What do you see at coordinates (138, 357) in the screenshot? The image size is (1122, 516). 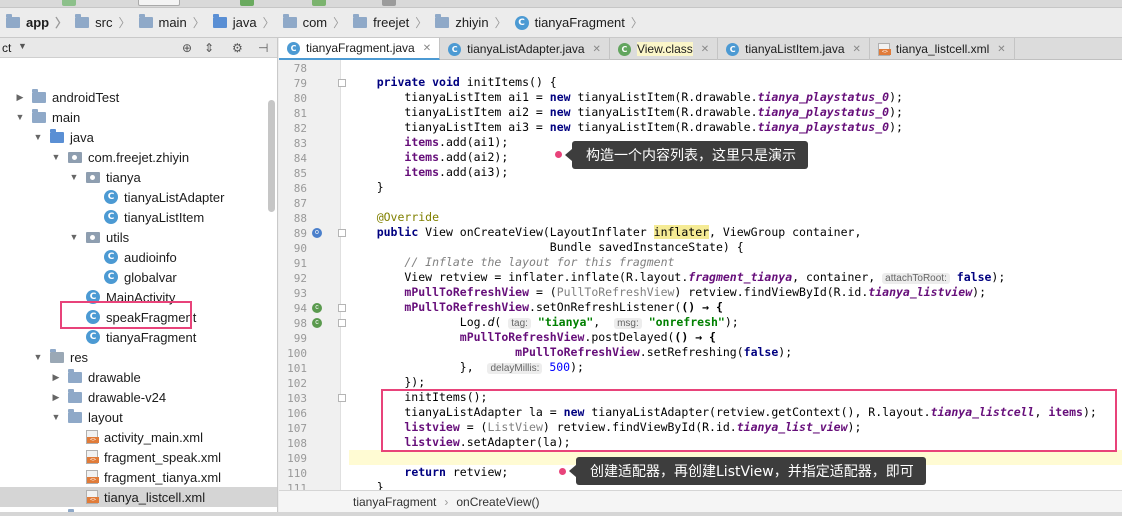 I see `tree-item: ▼ res` at bounding box center [138, 357].